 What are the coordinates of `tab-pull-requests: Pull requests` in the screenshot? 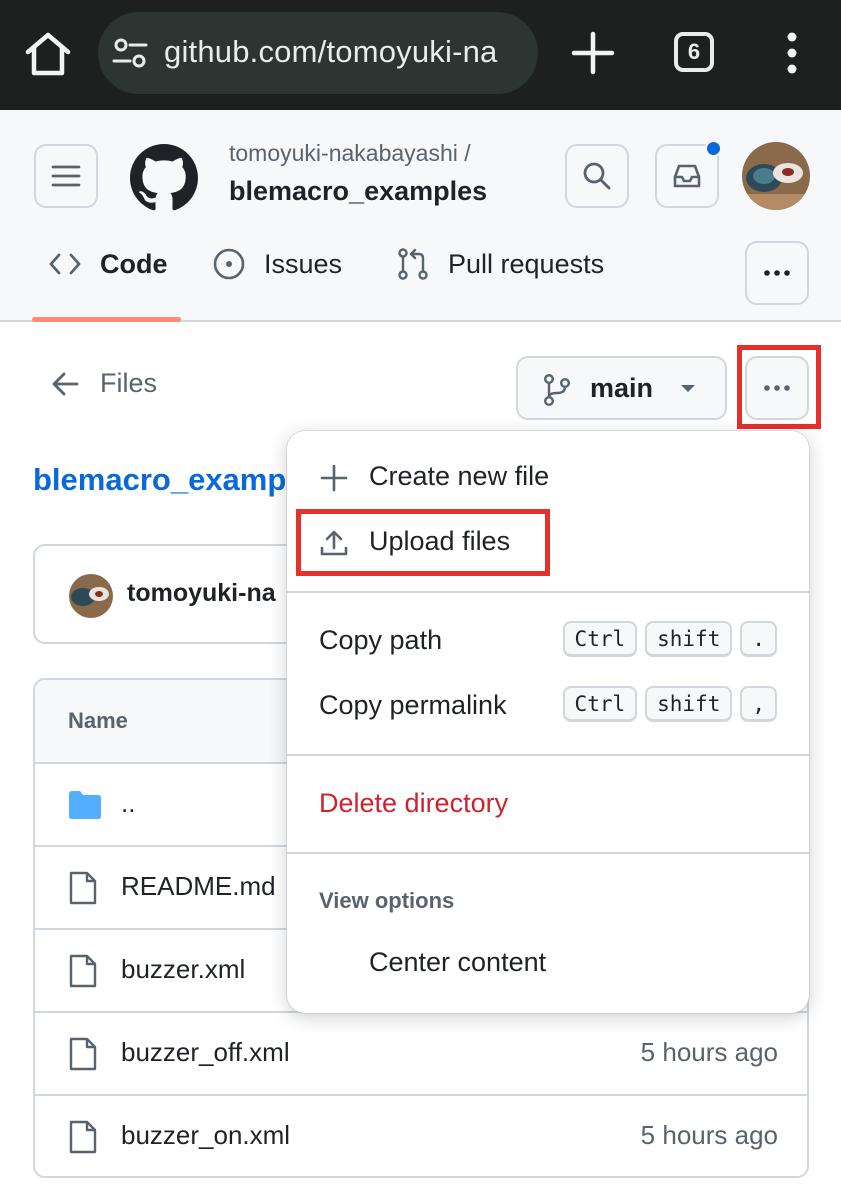 It's located at (500, 264).